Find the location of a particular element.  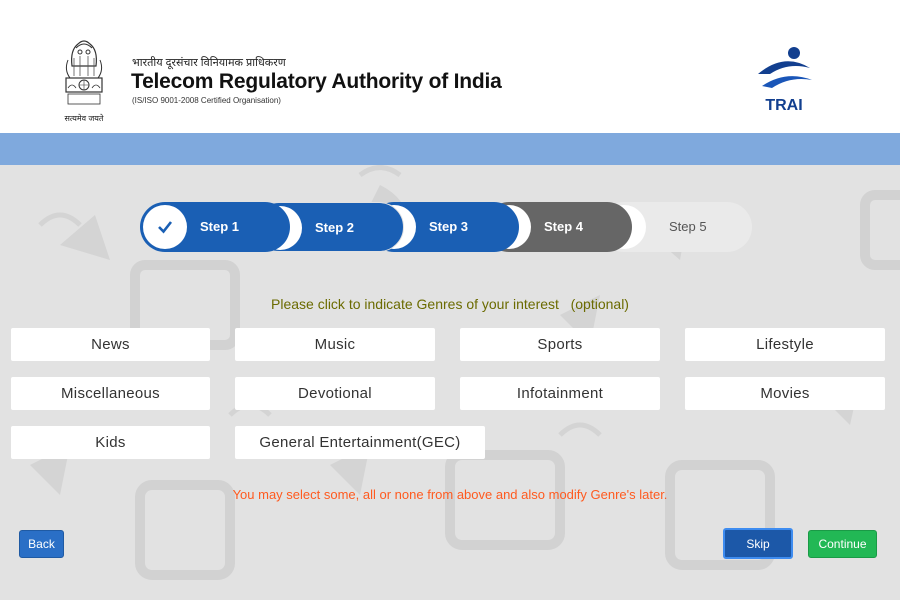

back-button: Back is located at coordinates (41, 544).